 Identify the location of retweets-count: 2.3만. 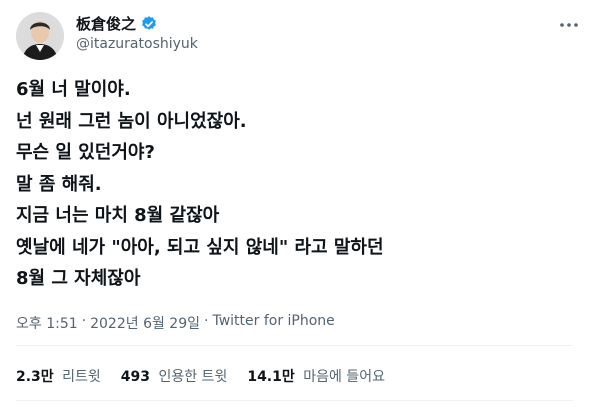
(35, 377).